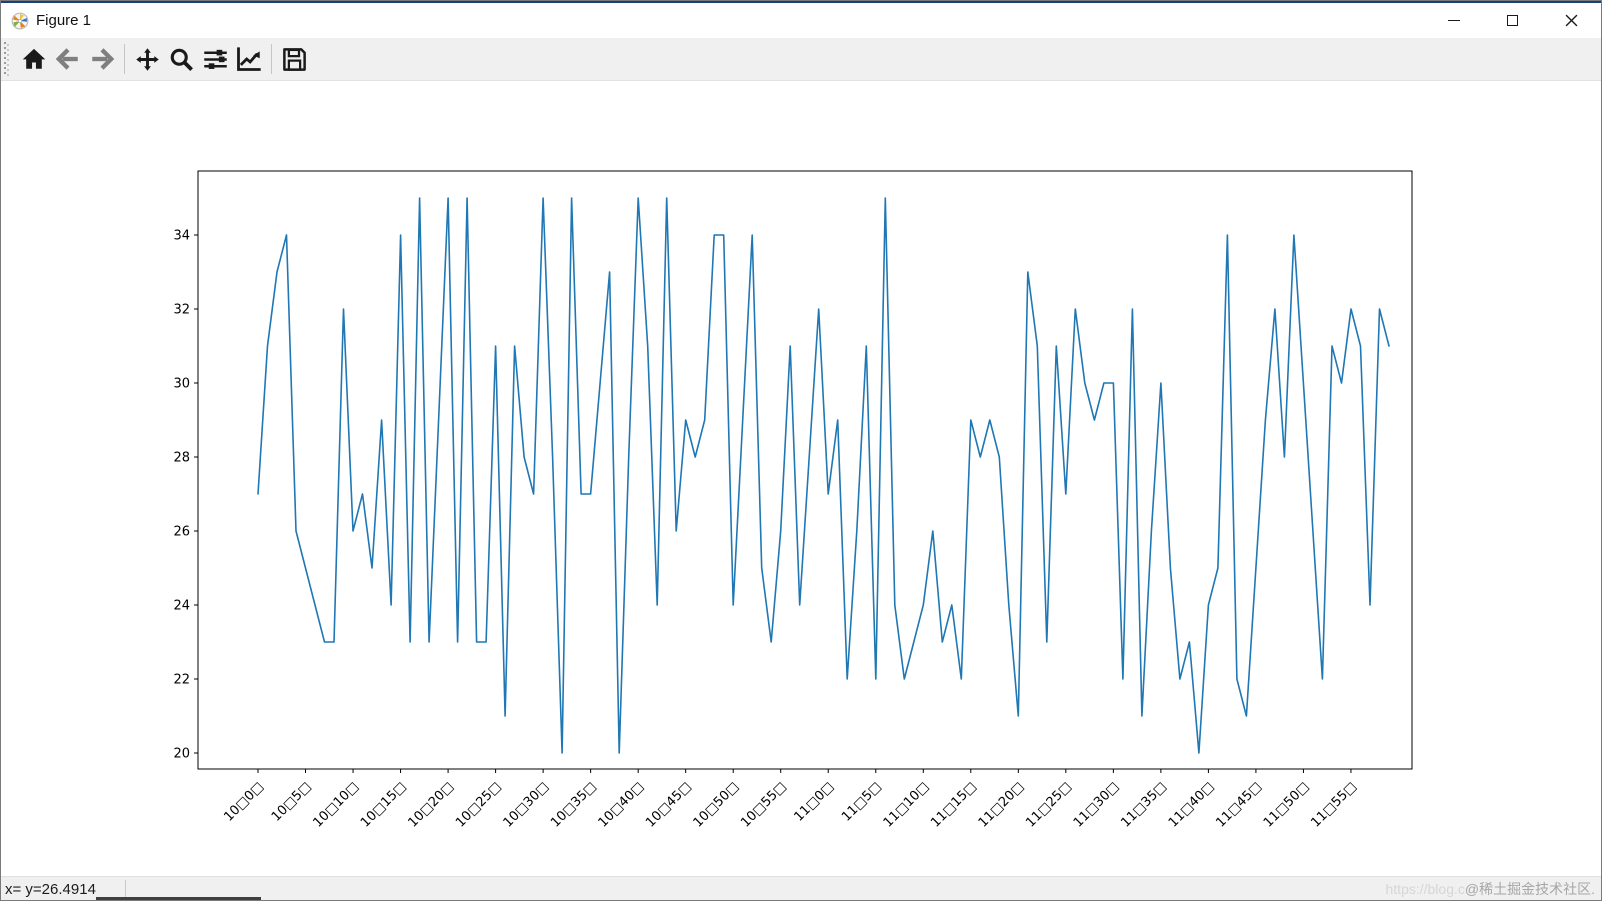  I want to click on home-icon, so click(34, 58).